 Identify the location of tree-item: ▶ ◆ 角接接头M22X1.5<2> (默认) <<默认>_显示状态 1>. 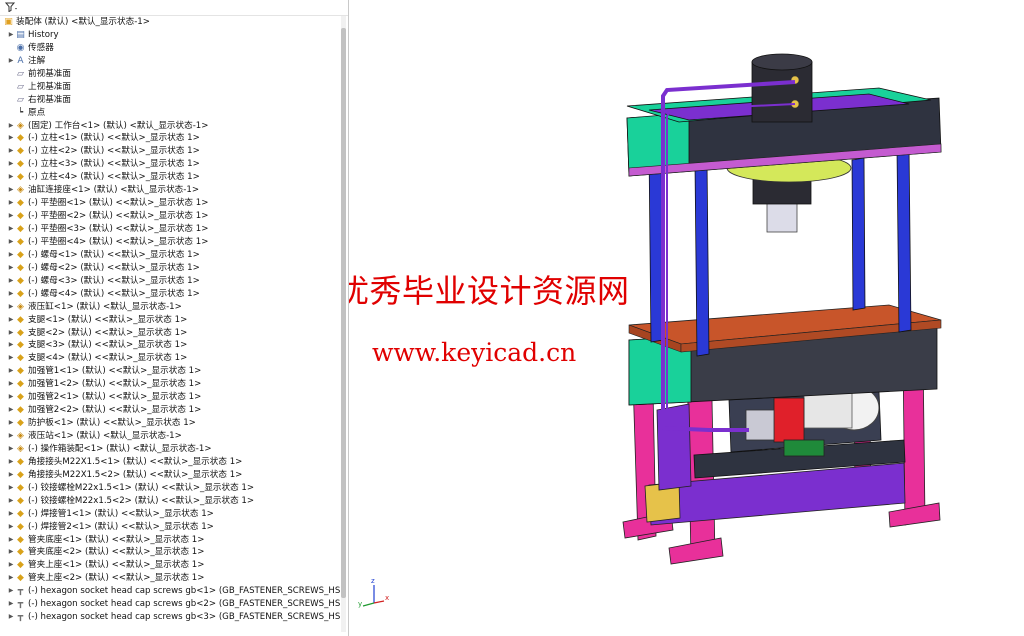
(170, 475).